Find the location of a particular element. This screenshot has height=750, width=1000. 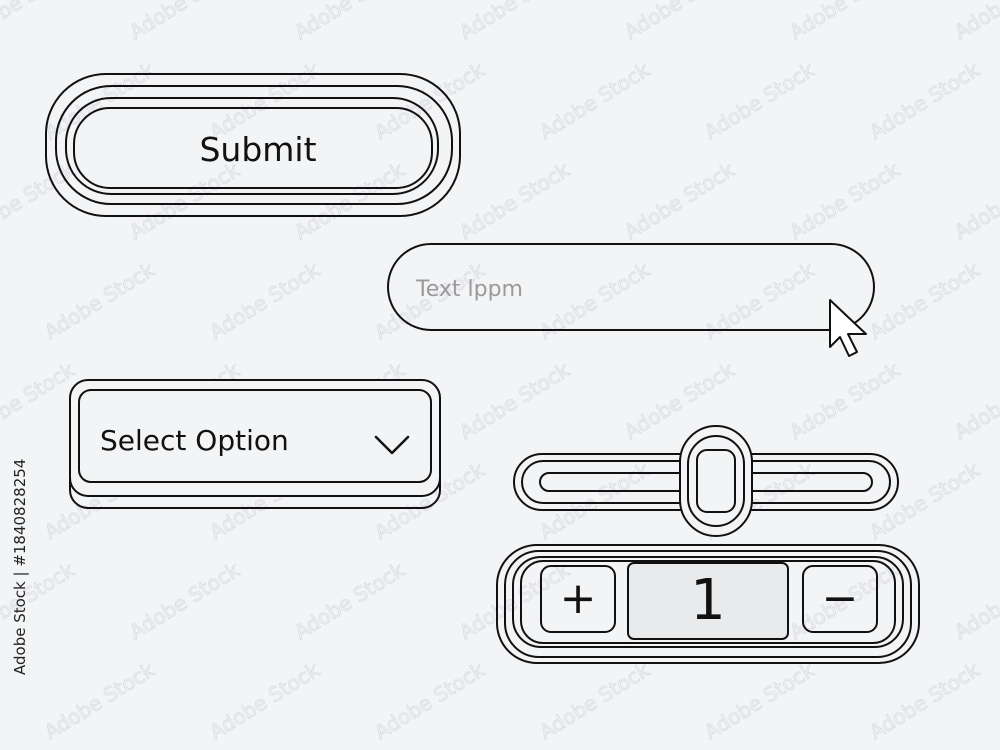

submit-button-label: Submit is located at coordinates (258, 149).